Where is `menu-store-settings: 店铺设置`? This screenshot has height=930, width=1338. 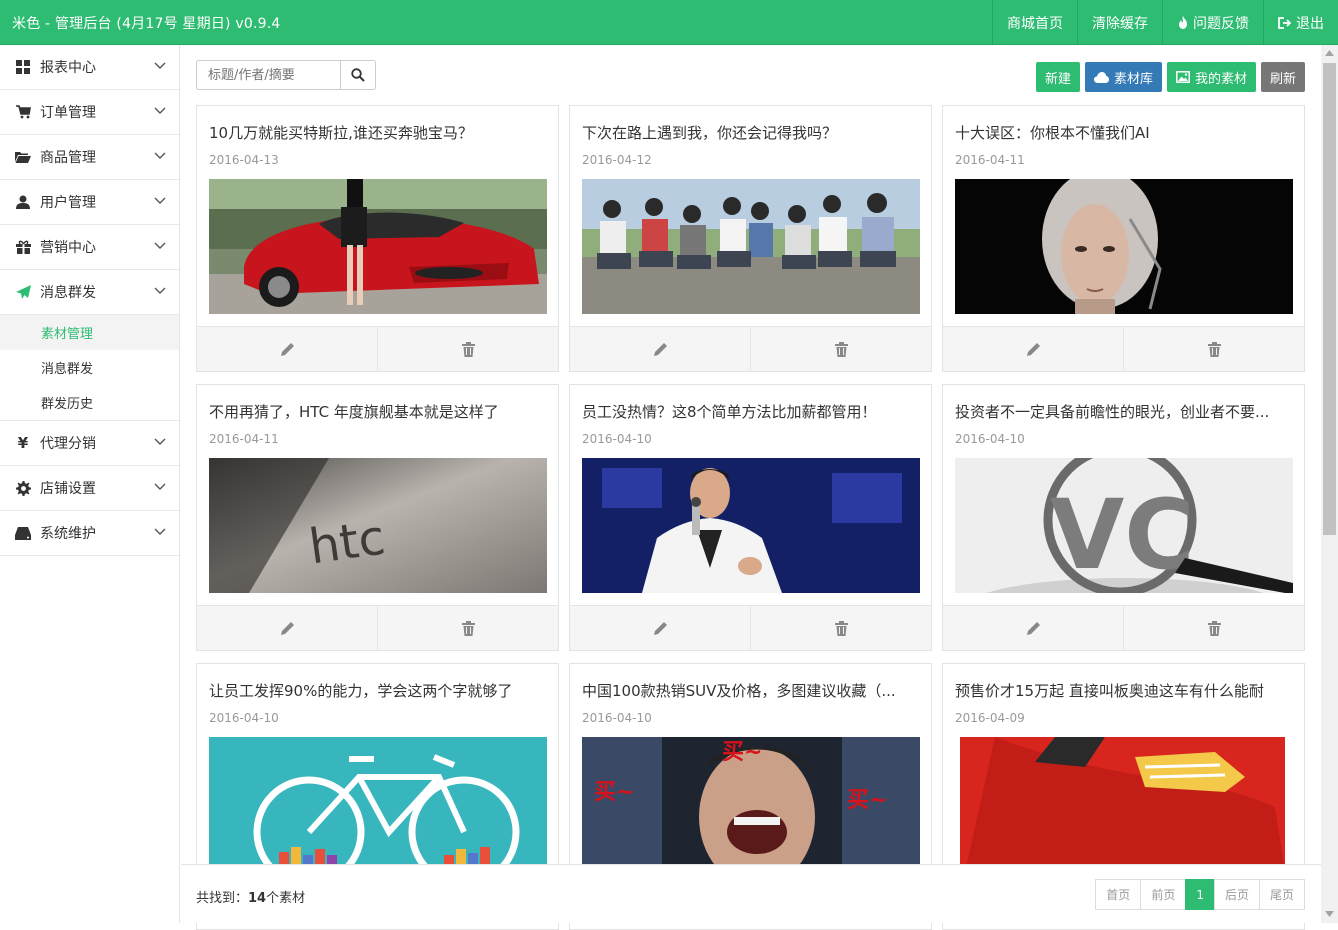 menu-store-settings: 店铺设置 is located at coordinates (89, 488).